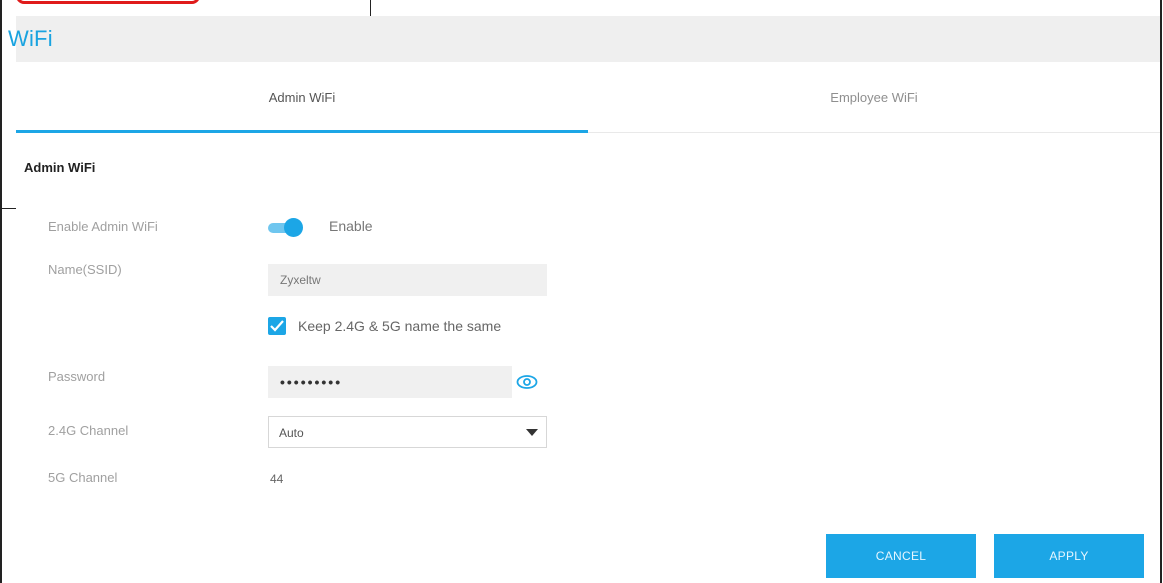 The height and width of the screenshot is (583, 1163). I want to click on right-border, so click(1161, 291).